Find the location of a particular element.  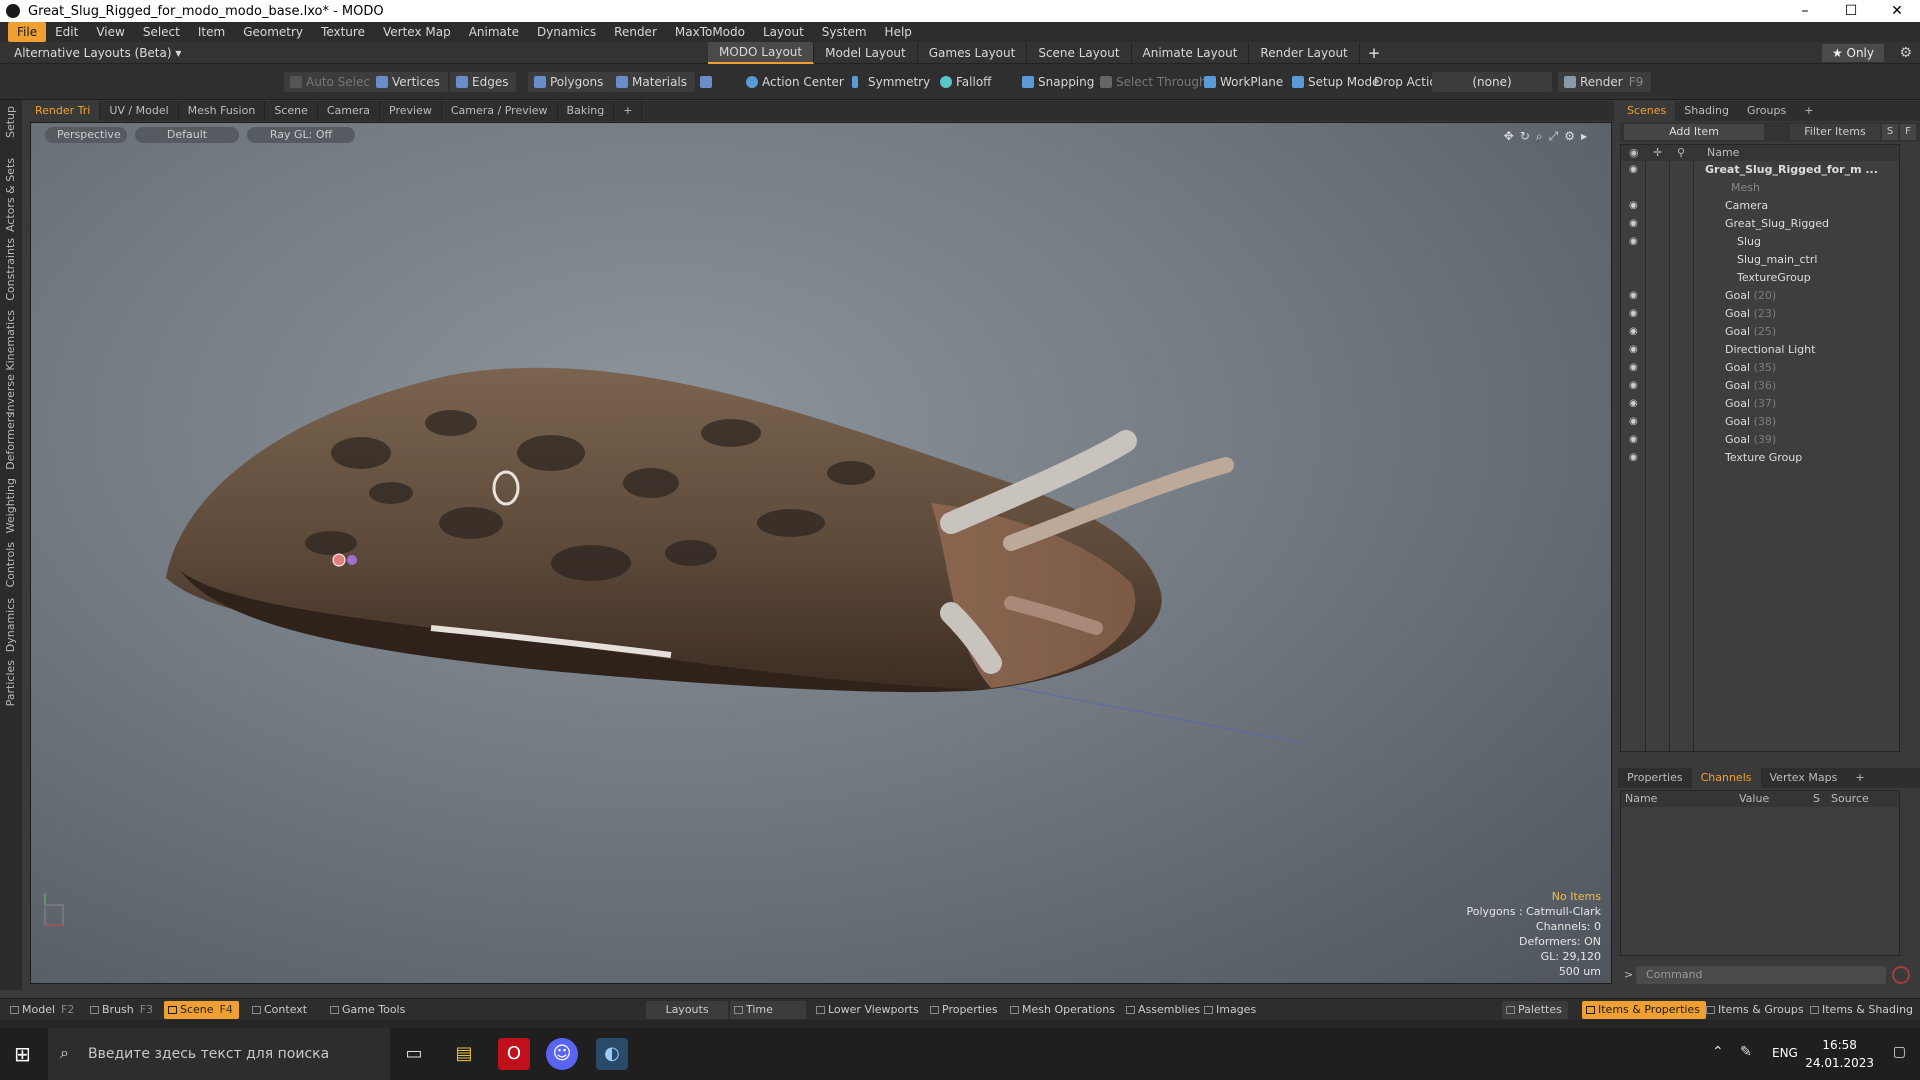

falloff-button: Falloff is located at coordinates (966, 82).